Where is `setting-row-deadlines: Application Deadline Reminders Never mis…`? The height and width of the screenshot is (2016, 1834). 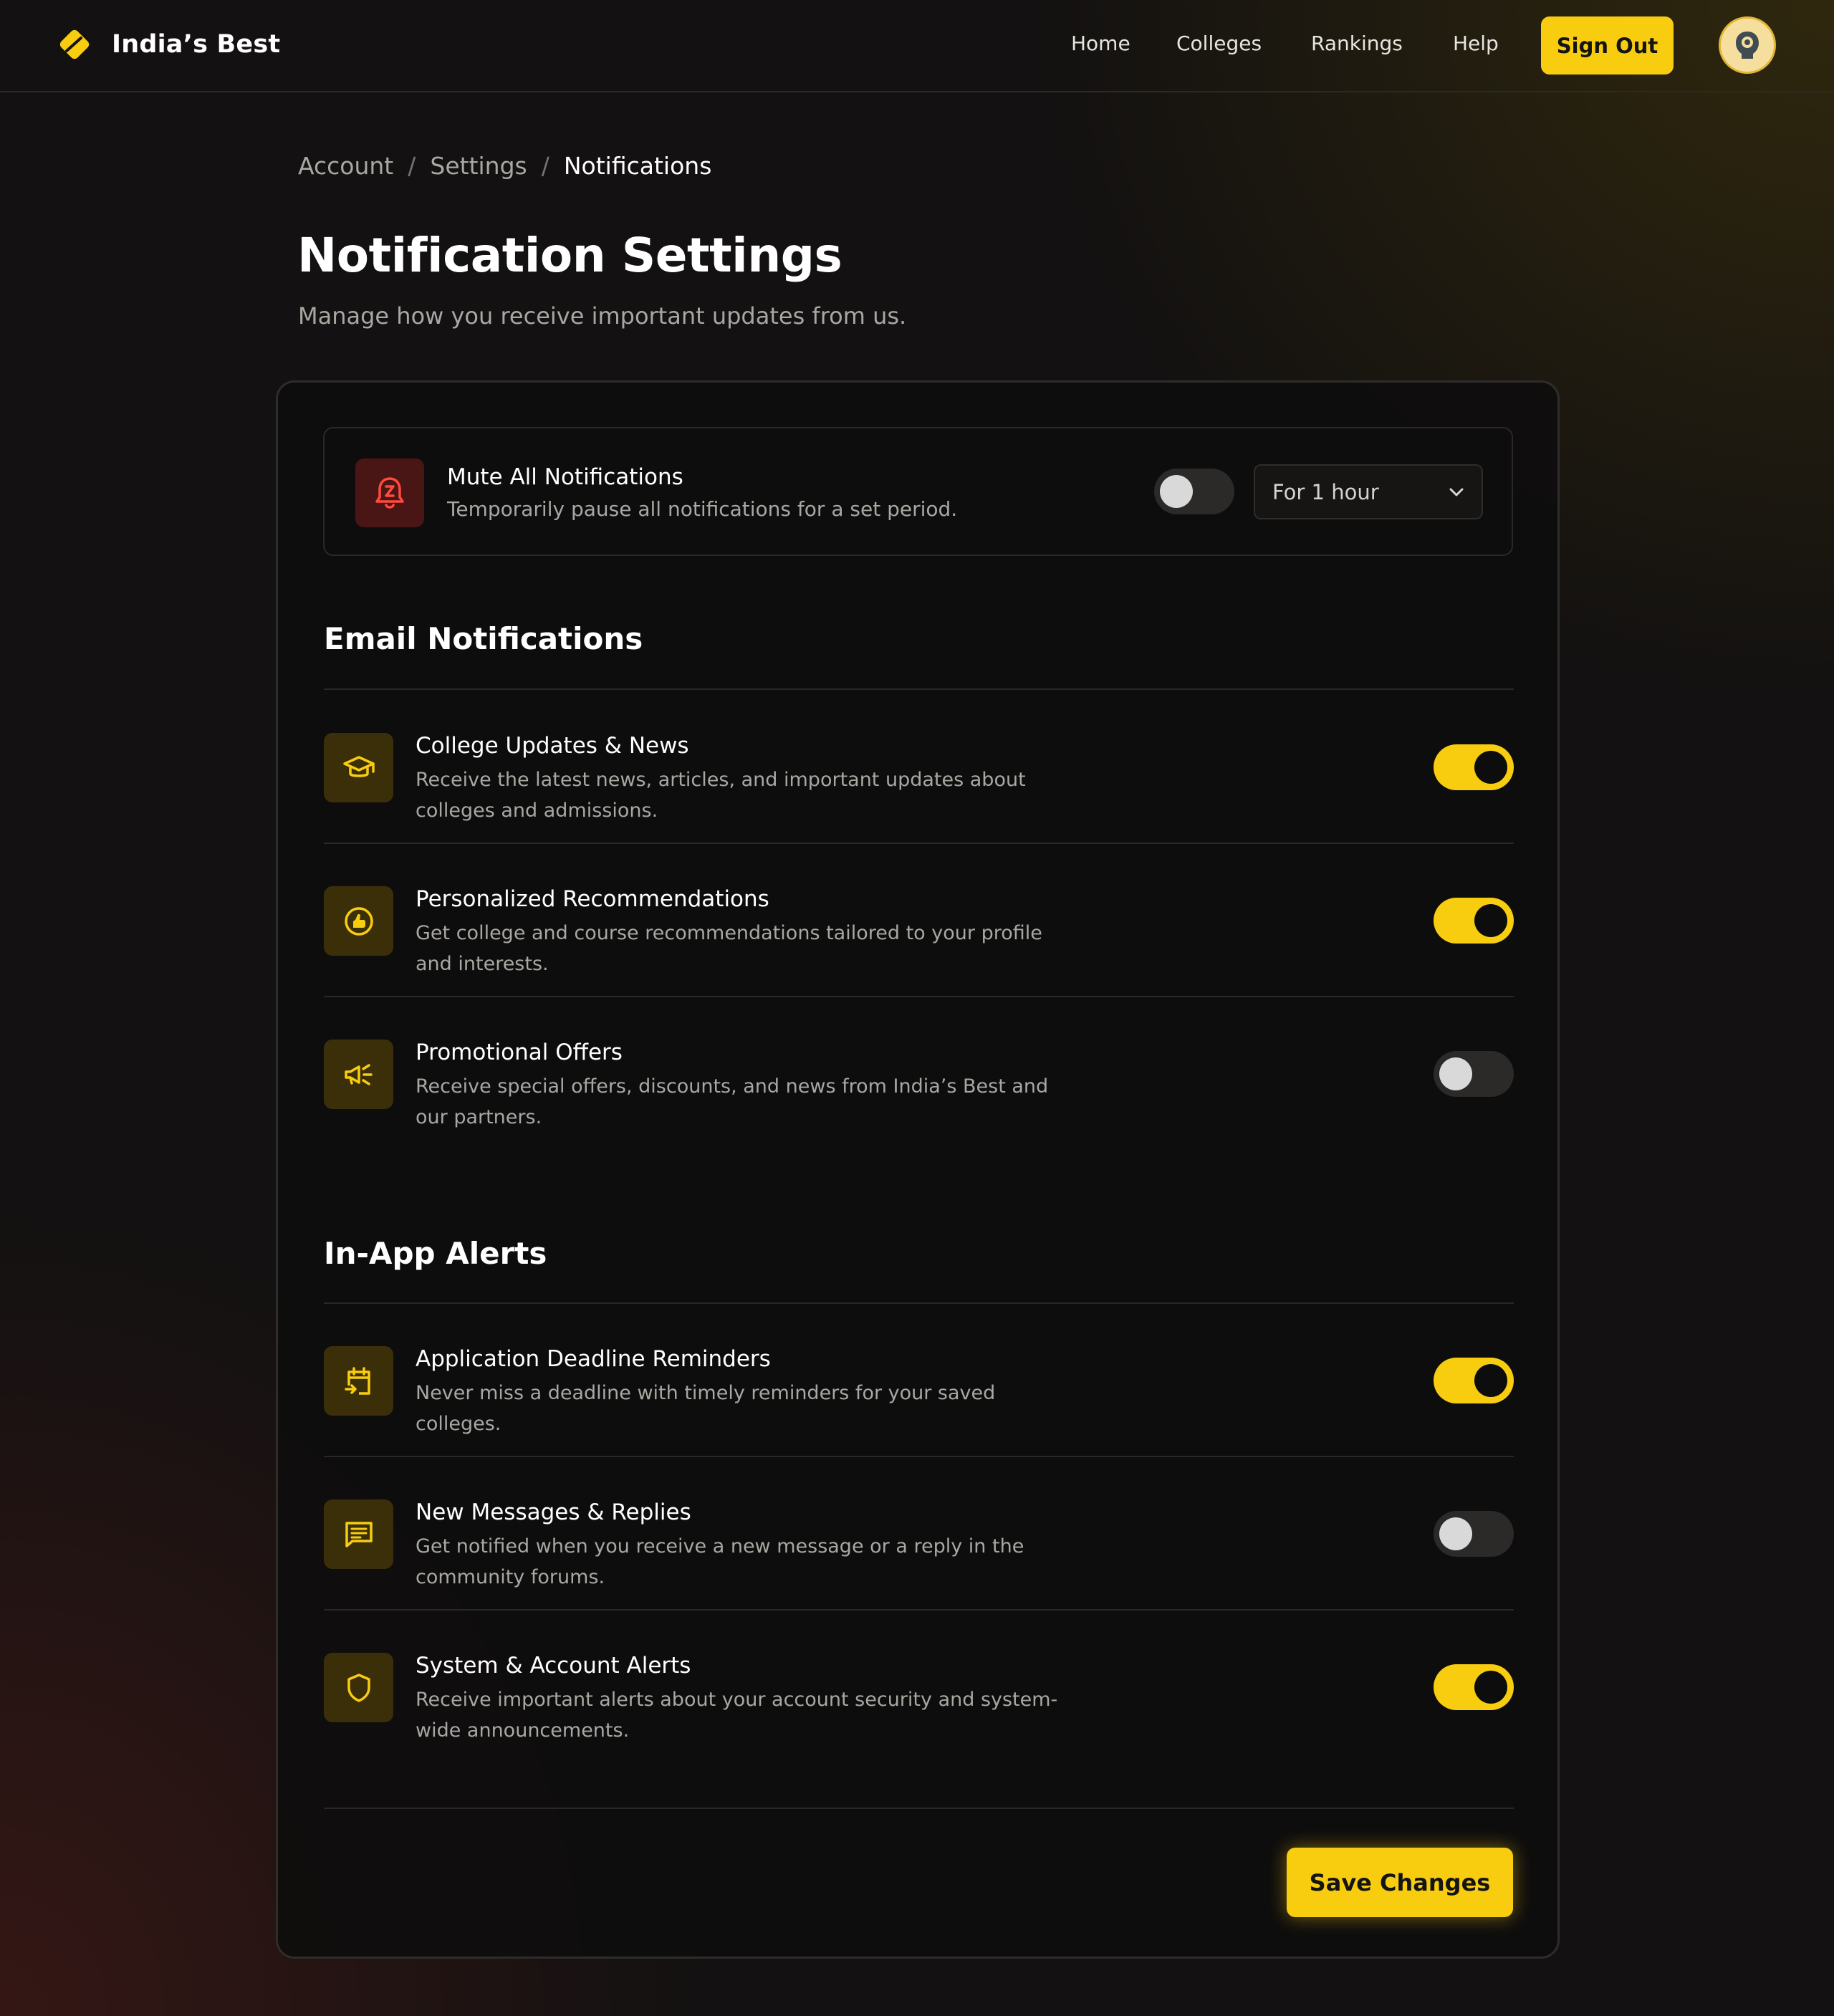 setting-row-deadlines: Application Deadline Reminders Never mis… is located at coordinates (919, 1379).